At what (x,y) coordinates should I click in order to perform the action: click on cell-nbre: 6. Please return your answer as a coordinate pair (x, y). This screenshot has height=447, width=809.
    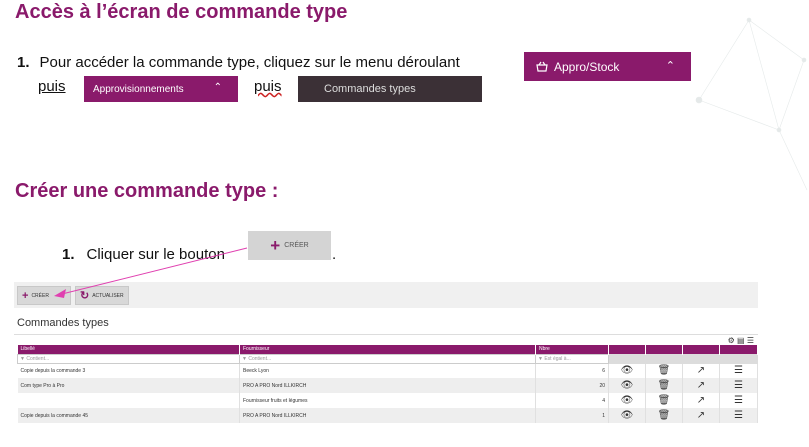
    Looking at the image, I should click on (572, 370).